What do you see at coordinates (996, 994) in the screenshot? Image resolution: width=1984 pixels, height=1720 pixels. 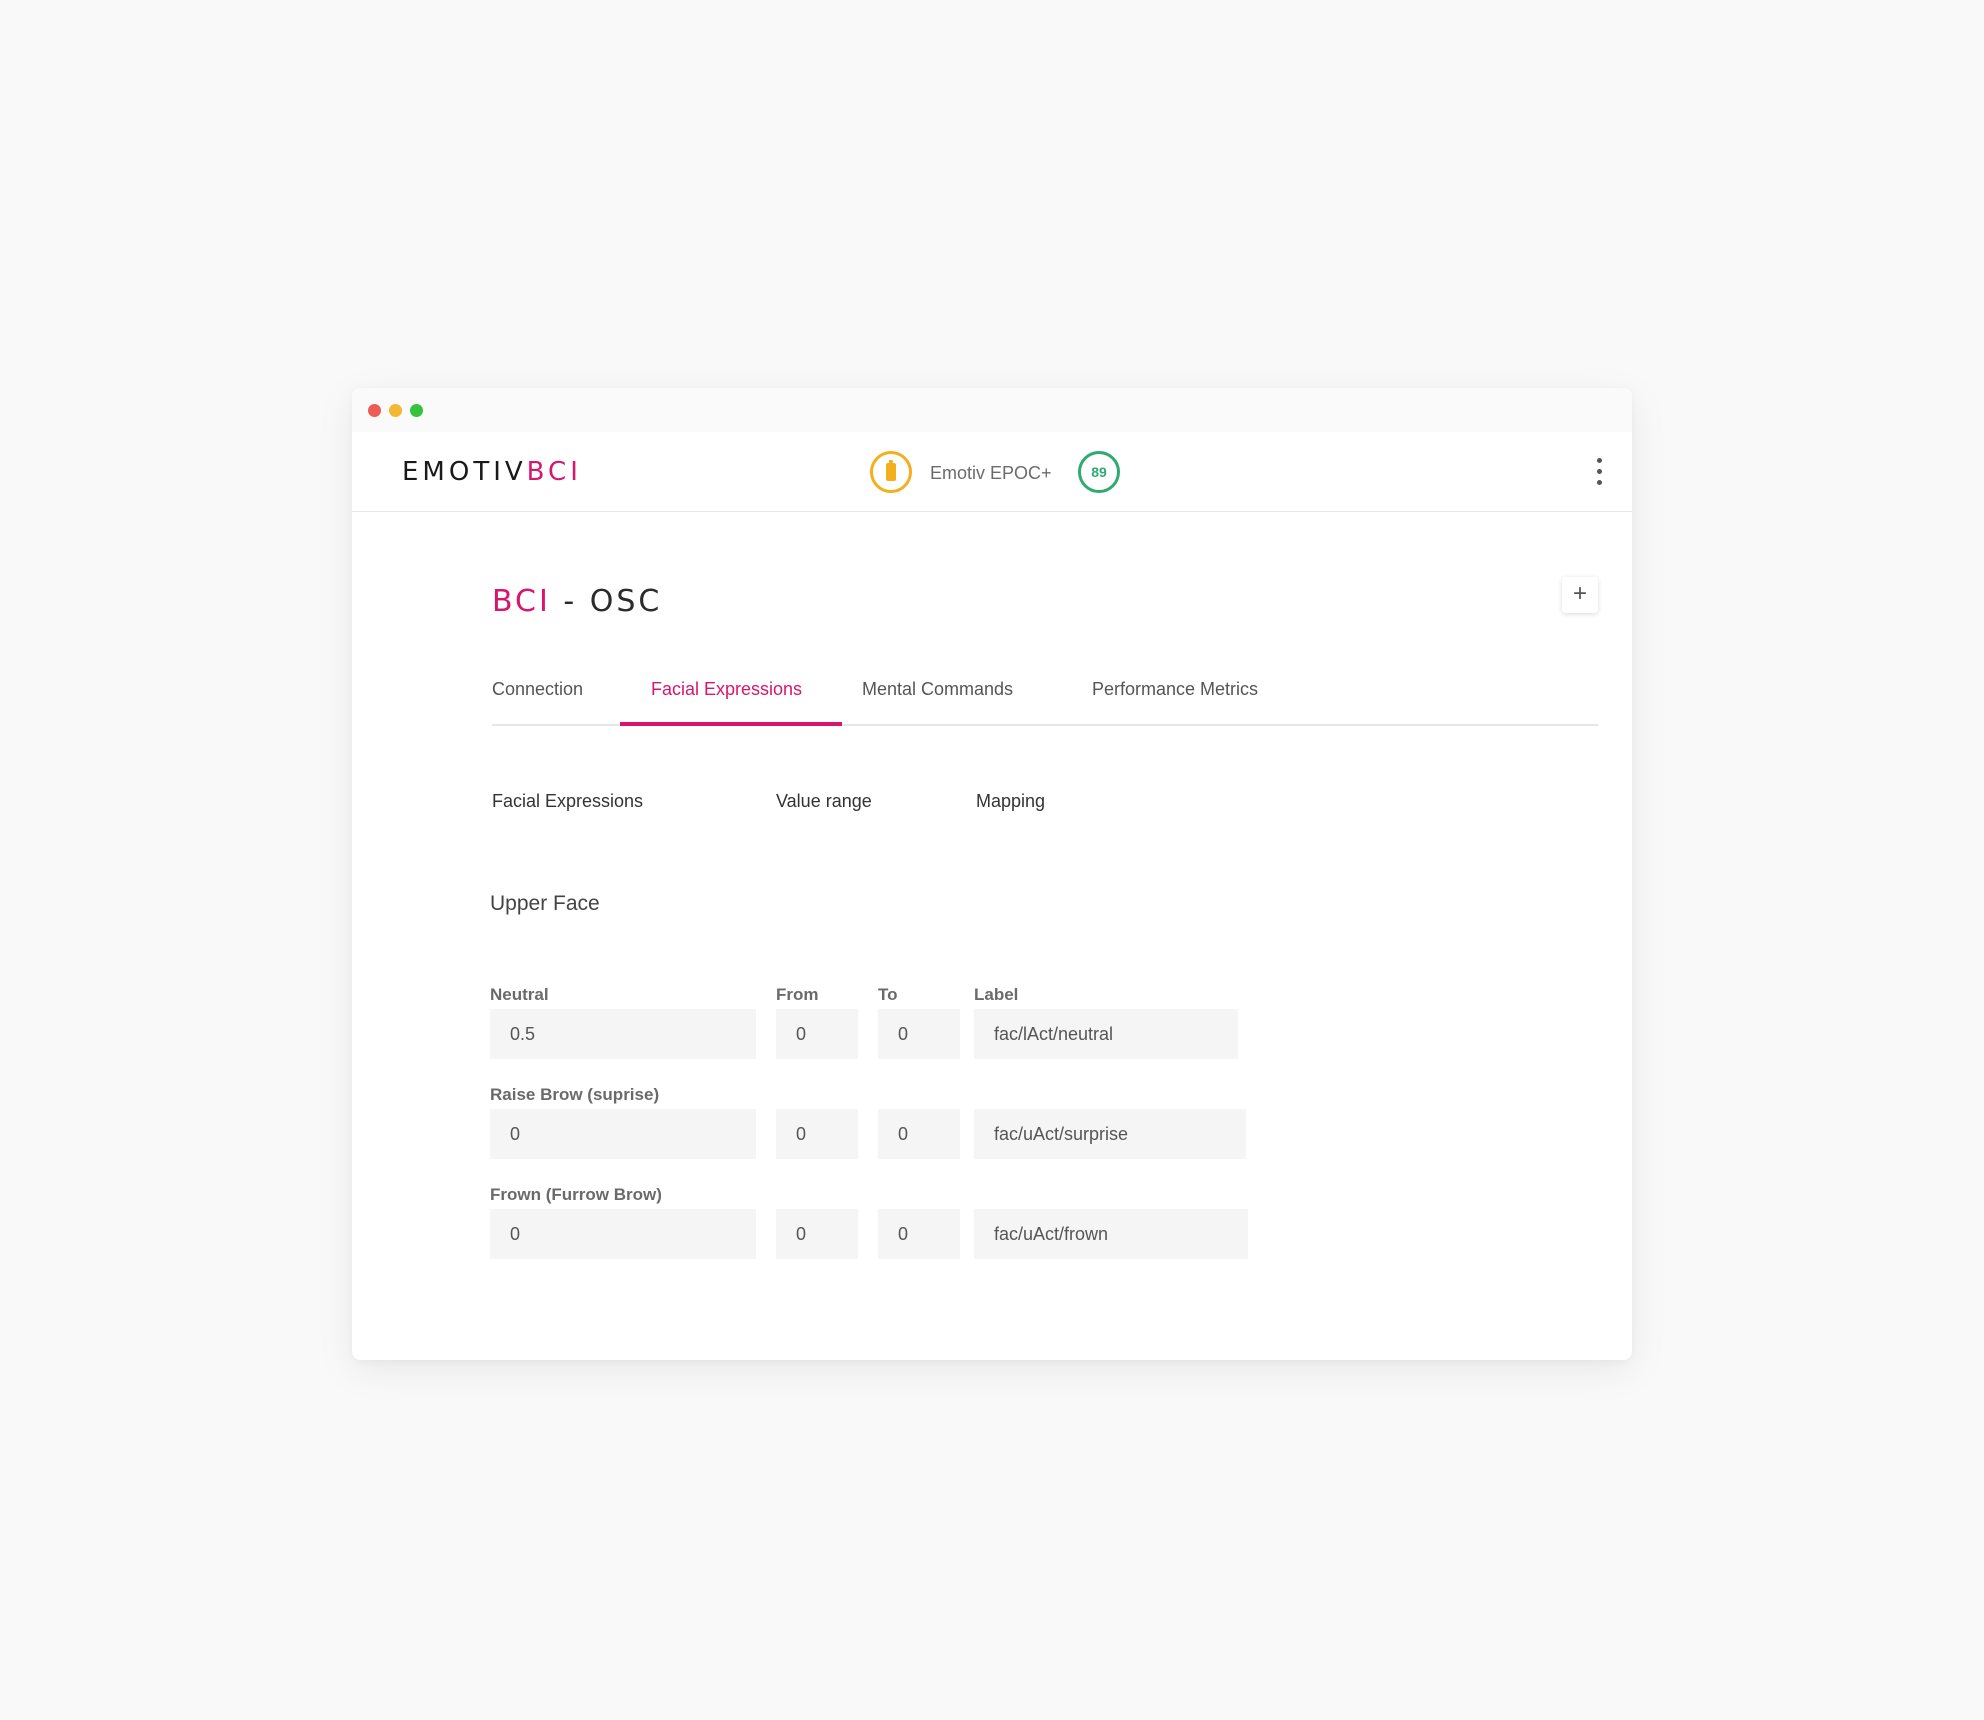 I see `mapping-label: Label` at bounding box center [996, 994].